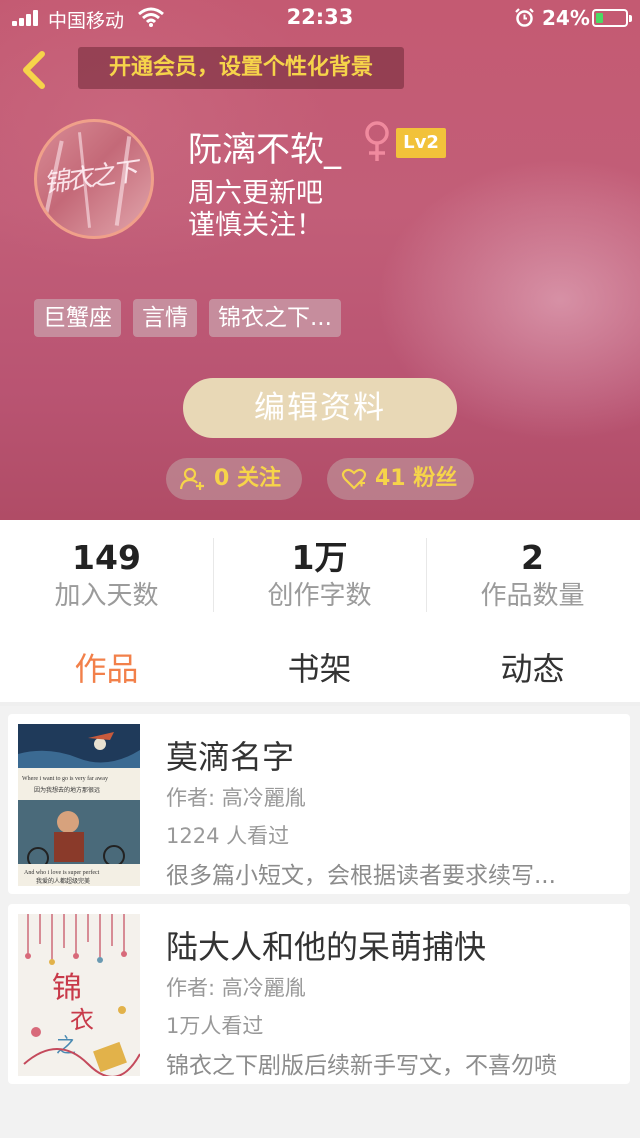 Image resolution: width=640 pixels, height=1138 pixels. I want to click on stat-label: 加入天数, so click(106, 596).